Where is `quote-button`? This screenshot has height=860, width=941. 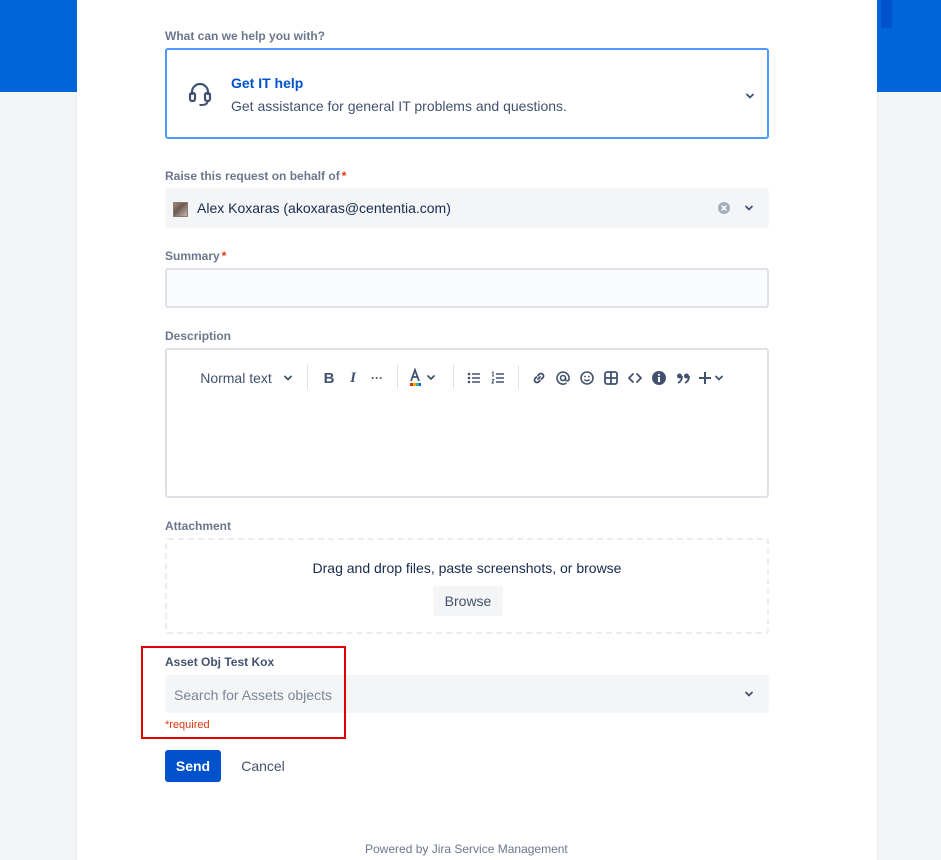 quote-button is located at coordinates (683, 378).